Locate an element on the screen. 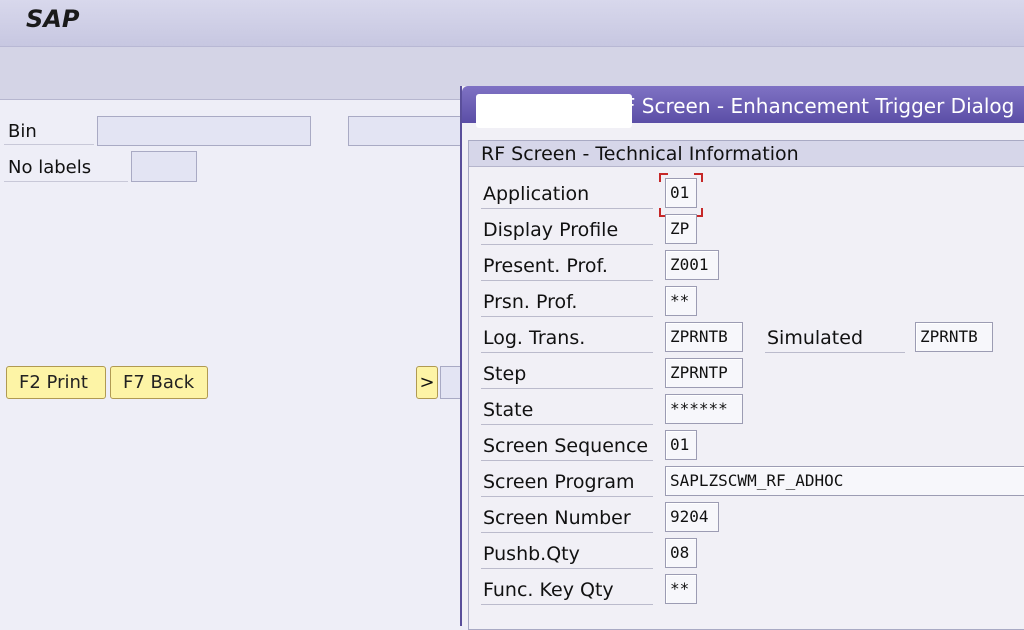  prsn-prof-label: Prsn. Prof. is located at coordinates (530, 302).